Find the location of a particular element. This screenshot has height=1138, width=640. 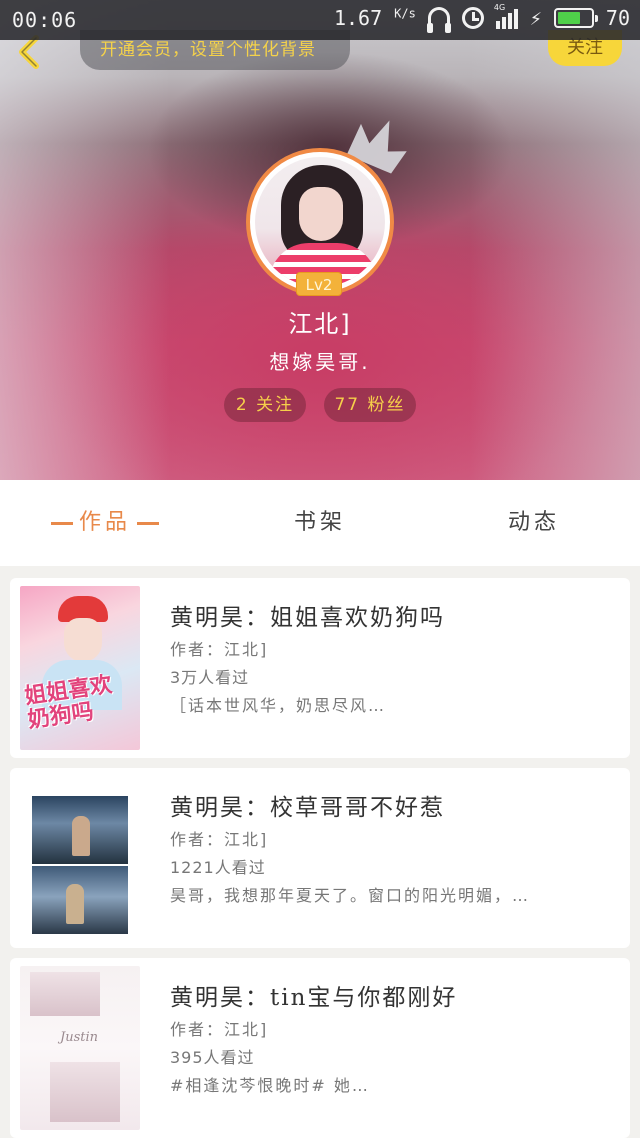

following-count-button: 2 关注 is located at coordinates (265, 405).